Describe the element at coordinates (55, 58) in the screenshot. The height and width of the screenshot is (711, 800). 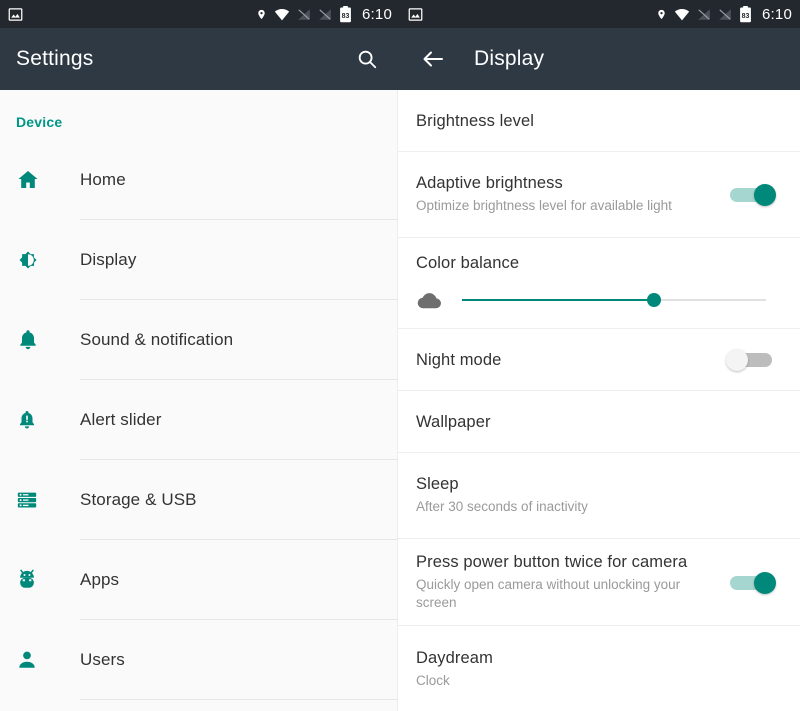
I see `page-title: Settings` at that location.